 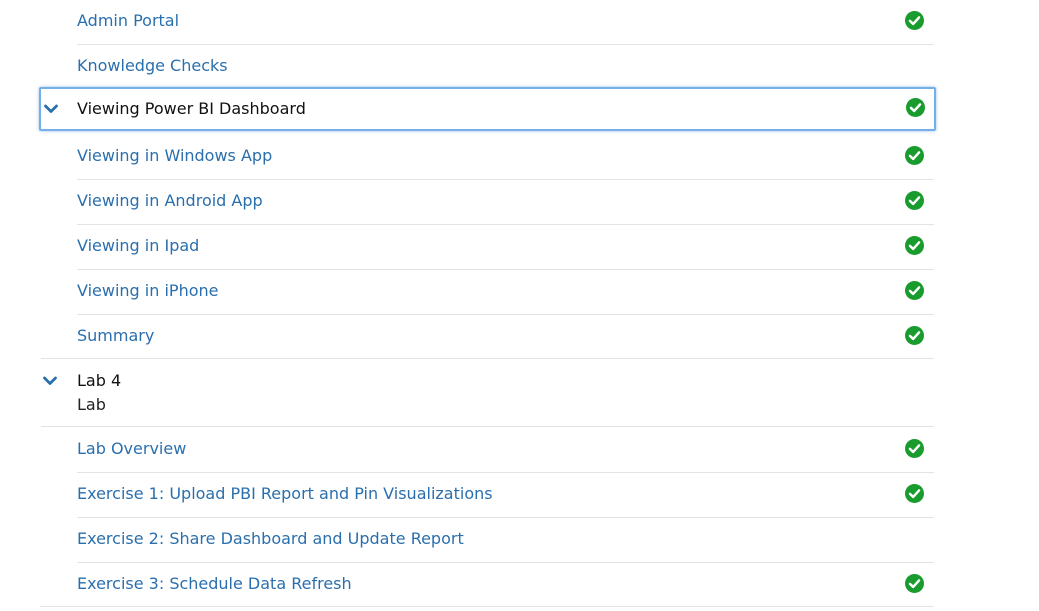 I want to click on outline-item-knowledge-checks: Knowledge Checks, so click(x=505, y=66).